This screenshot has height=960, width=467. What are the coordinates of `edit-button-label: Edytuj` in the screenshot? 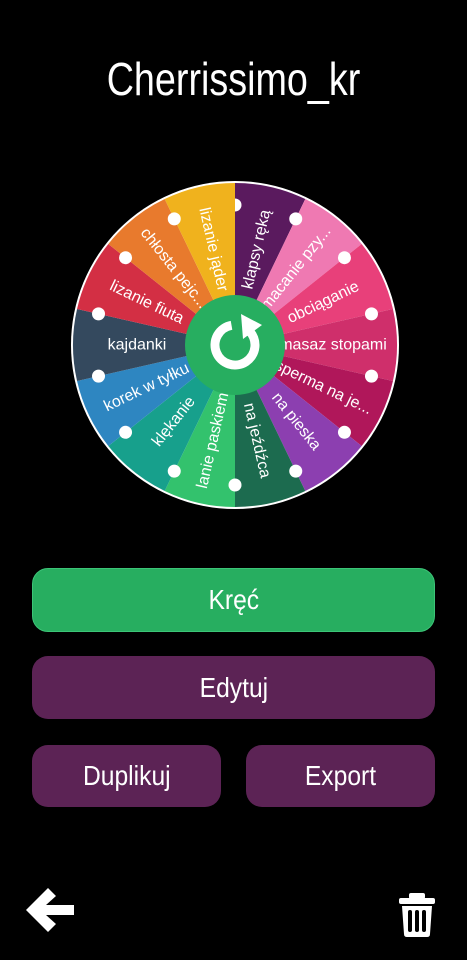 It's located at (233, 687).